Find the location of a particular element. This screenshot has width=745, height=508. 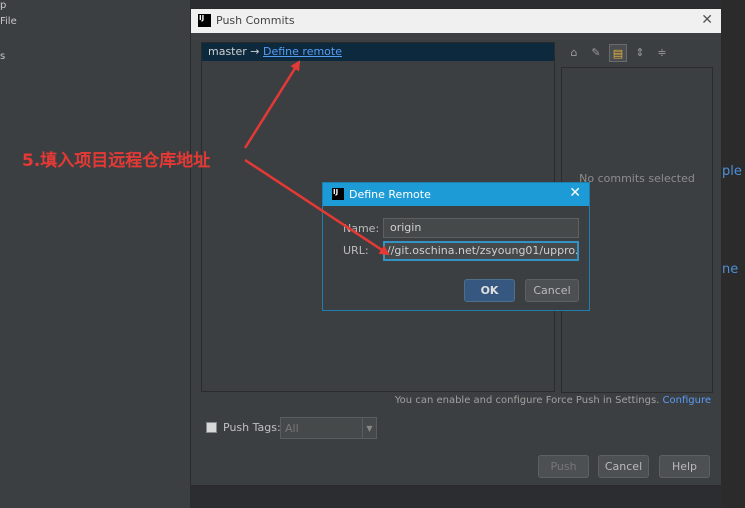

annotation-arrows is located at coordinates (316, 158).